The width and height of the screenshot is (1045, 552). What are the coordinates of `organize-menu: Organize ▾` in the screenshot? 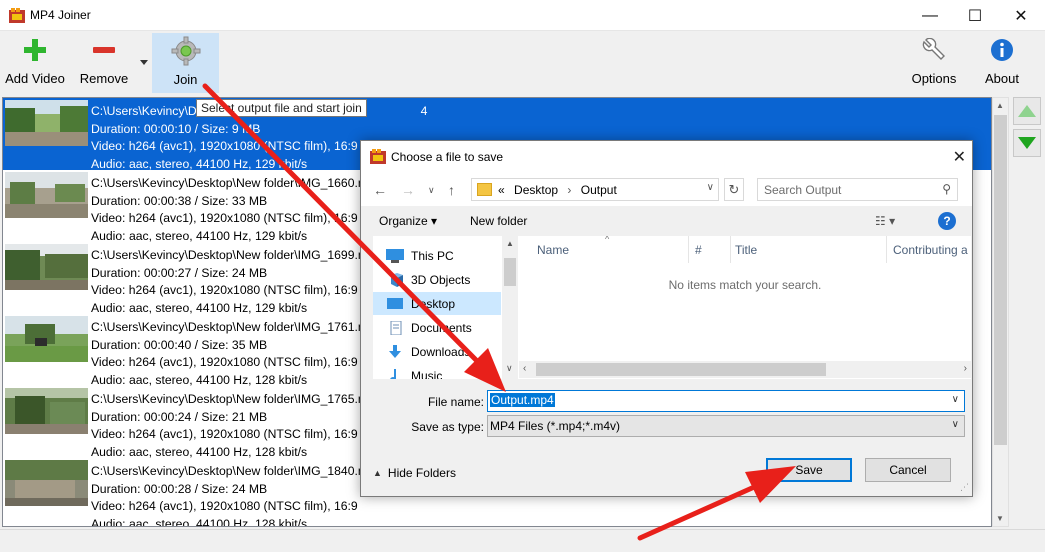 It's located at (408, 221).